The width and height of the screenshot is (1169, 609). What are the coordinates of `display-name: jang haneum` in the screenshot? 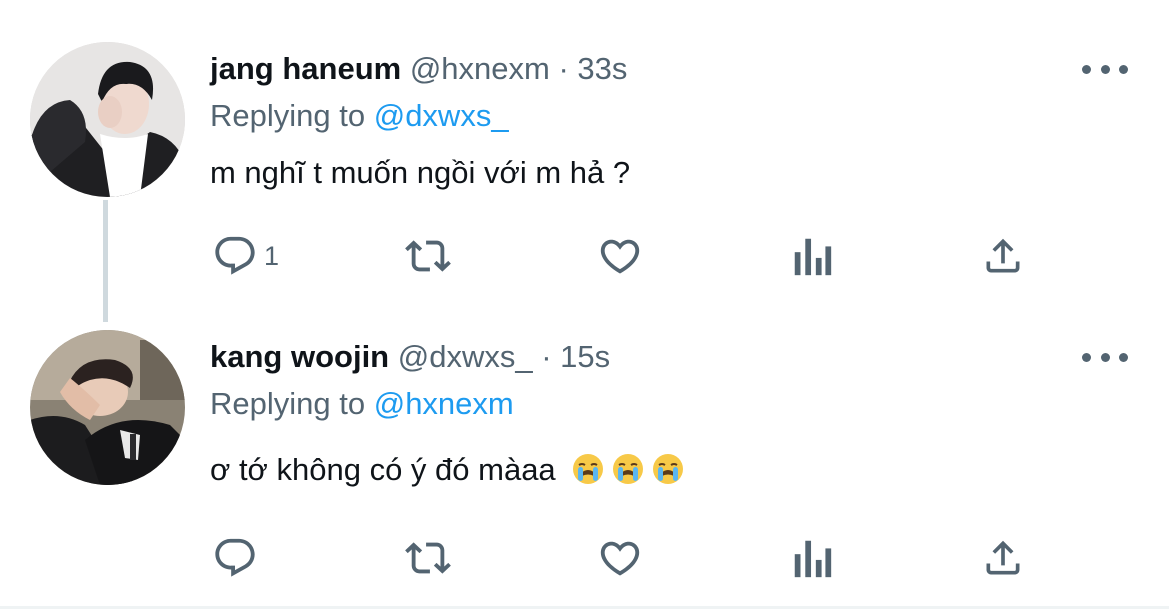 It's located at (305, 68).